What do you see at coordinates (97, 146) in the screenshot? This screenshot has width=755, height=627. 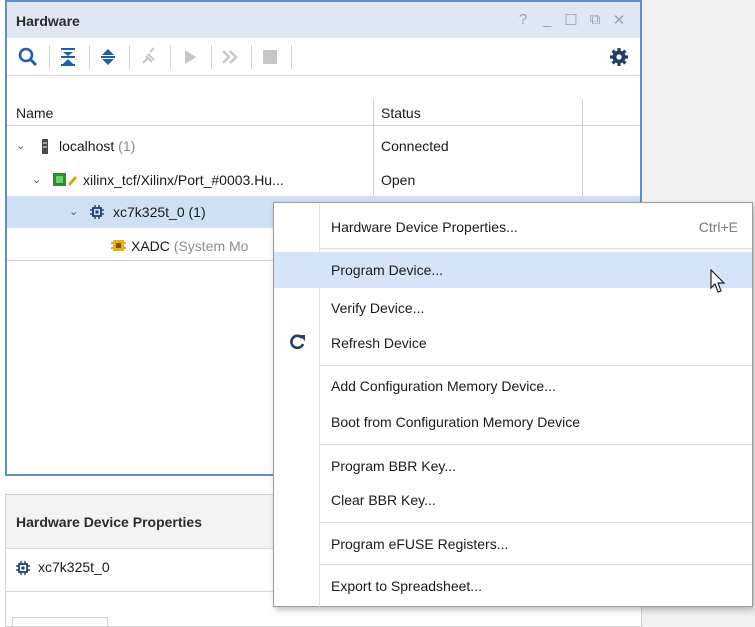 I see `row-name: localhost (1)` at bounding box center [97, 146].